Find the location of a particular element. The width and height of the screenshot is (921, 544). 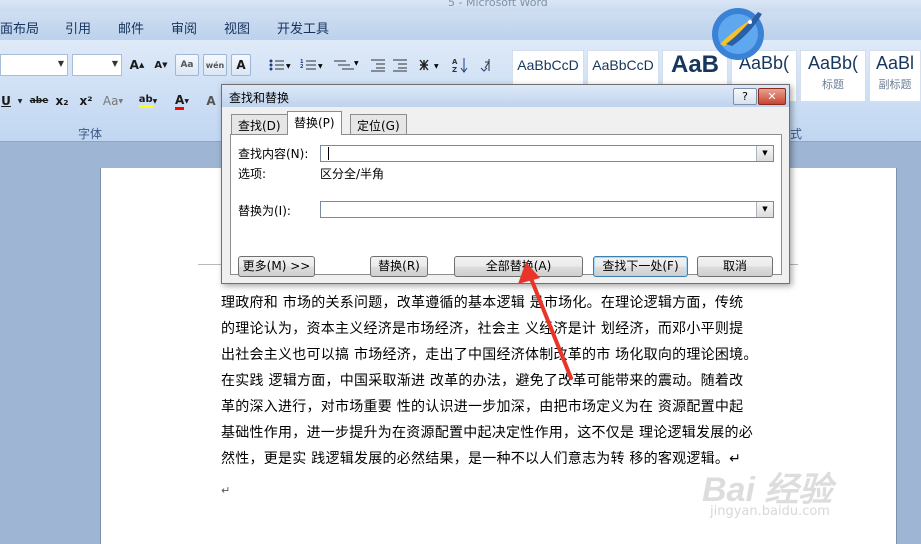

increase-indent-button is located at coordinates (400, 65).